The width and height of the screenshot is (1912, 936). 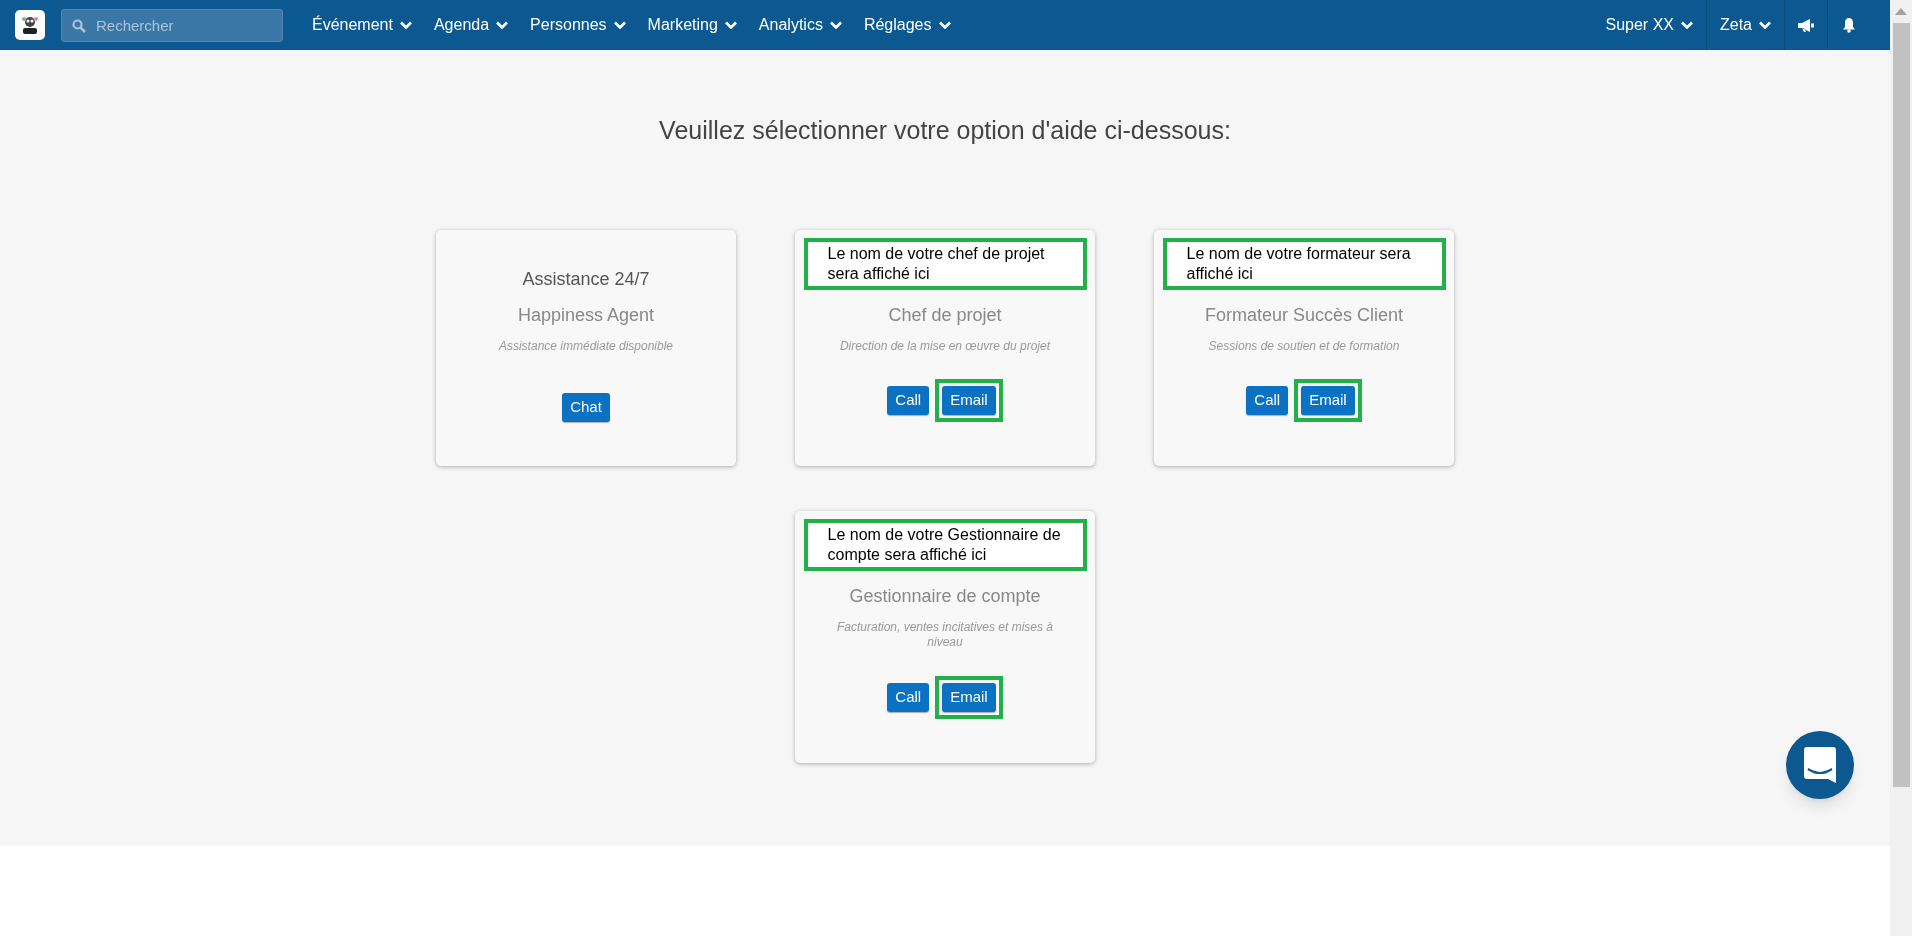 I want to click on nav-menu: Événement, so click(x=362, y=25).